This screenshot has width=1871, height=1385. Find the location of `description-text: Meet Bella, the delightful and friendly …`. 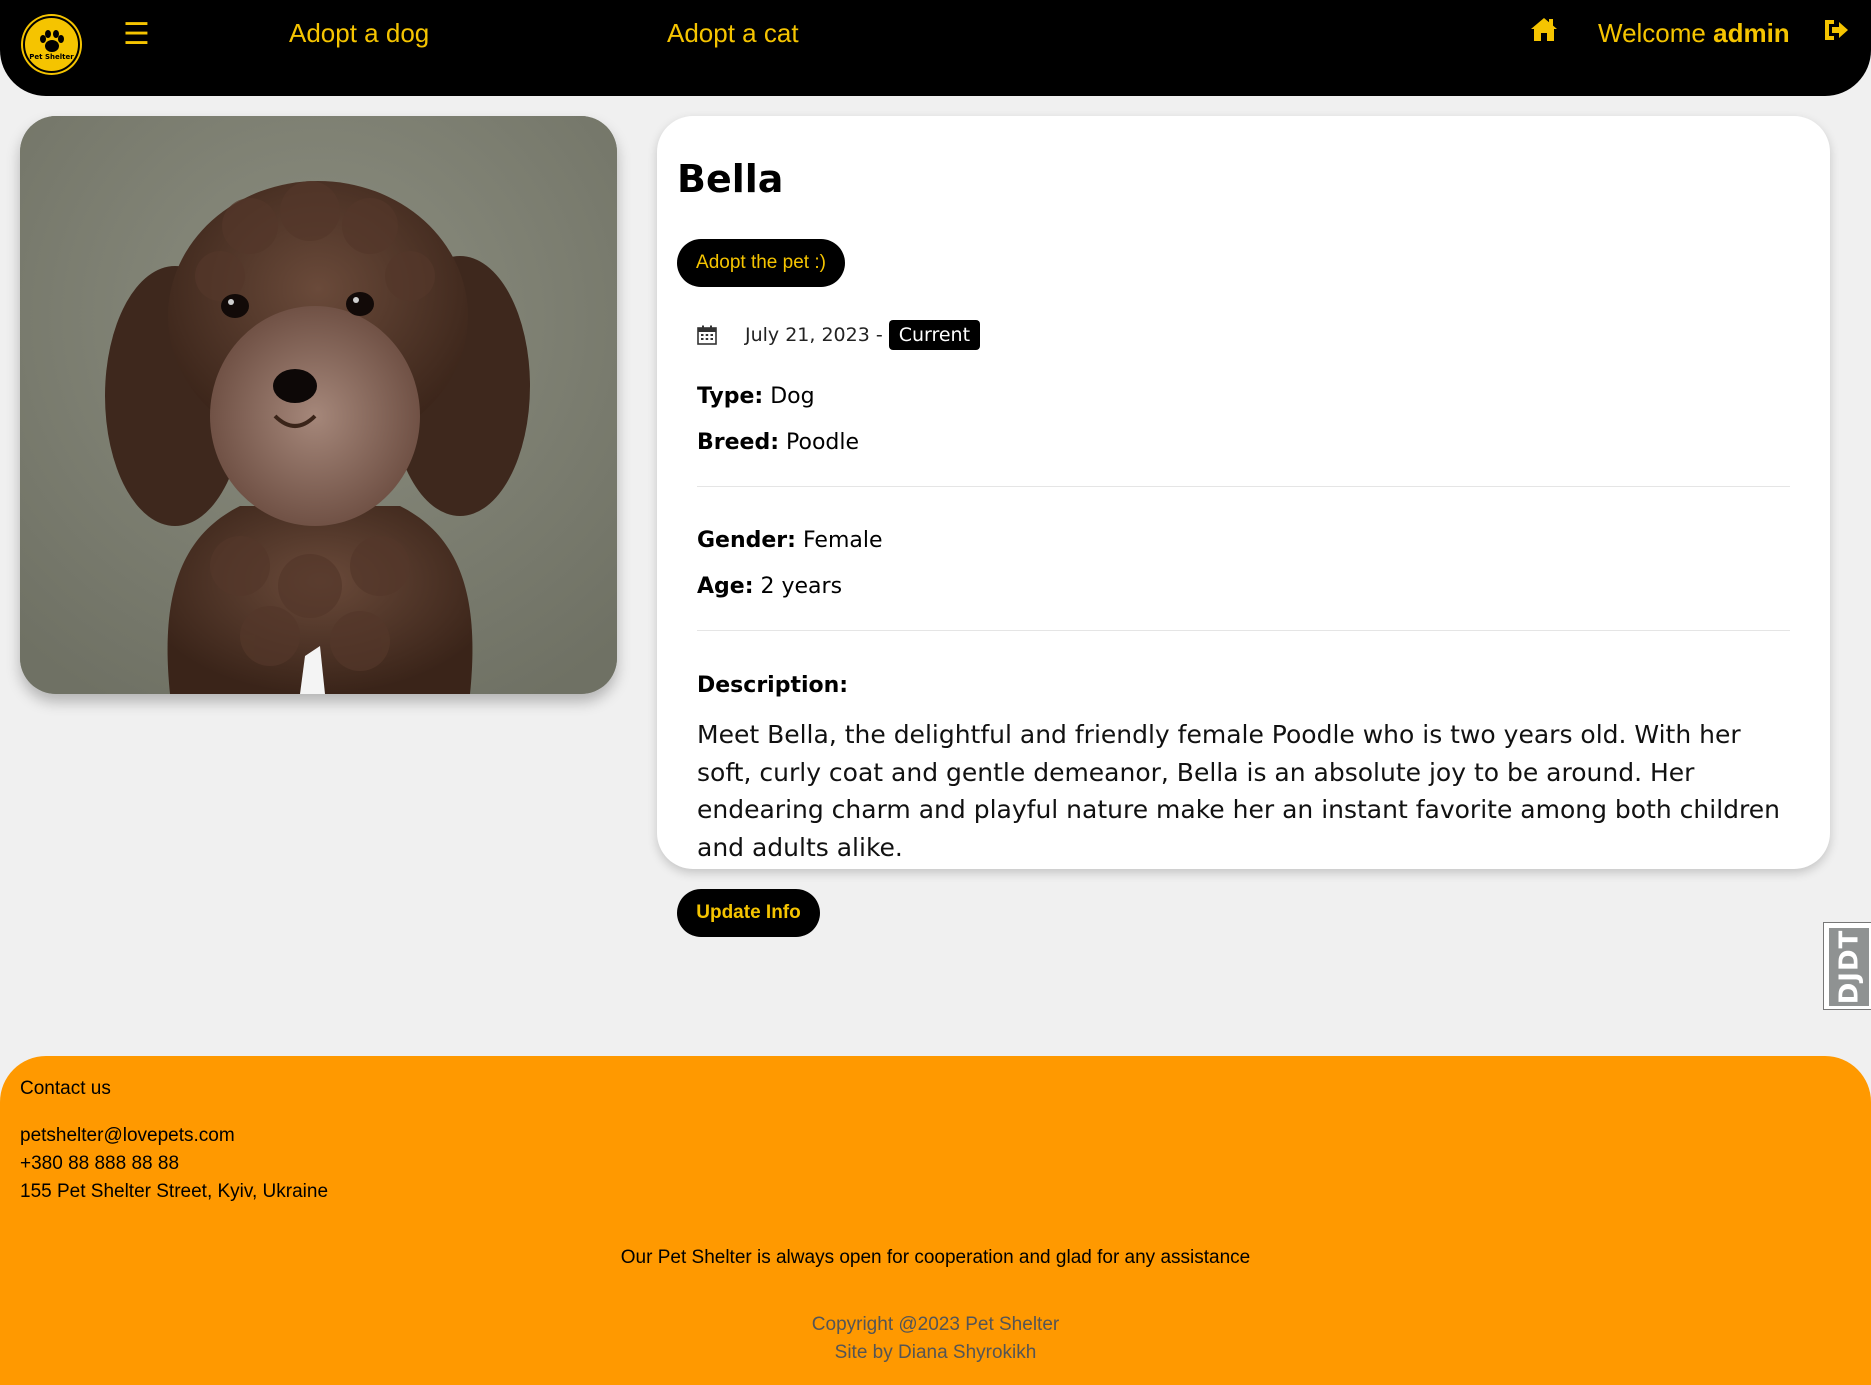

description-text: Meet Bella, the delightful and friendly … is located at coordinates (1238, 791).